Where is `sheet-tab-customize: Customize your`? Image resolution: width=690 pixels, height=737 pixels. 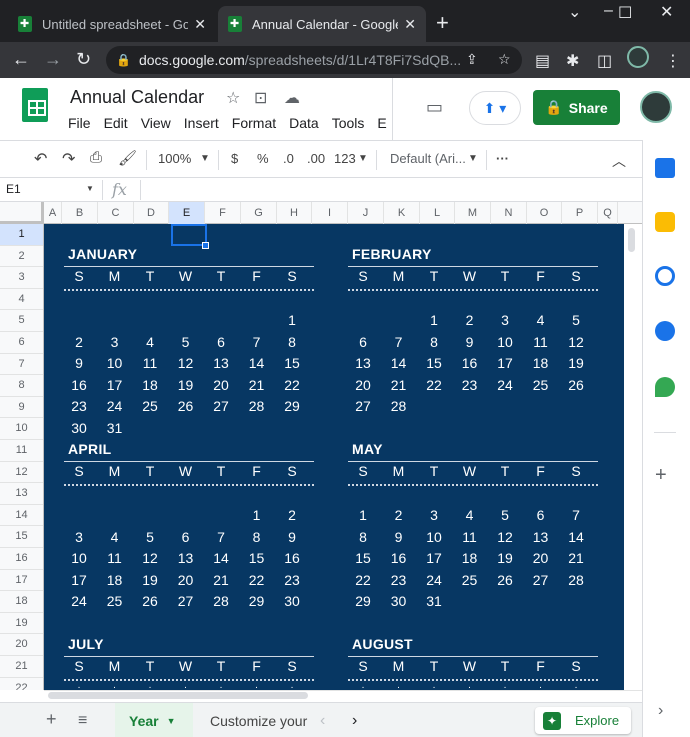
sheet-tab-customize: Customize your is located at coordinates (252, 720).